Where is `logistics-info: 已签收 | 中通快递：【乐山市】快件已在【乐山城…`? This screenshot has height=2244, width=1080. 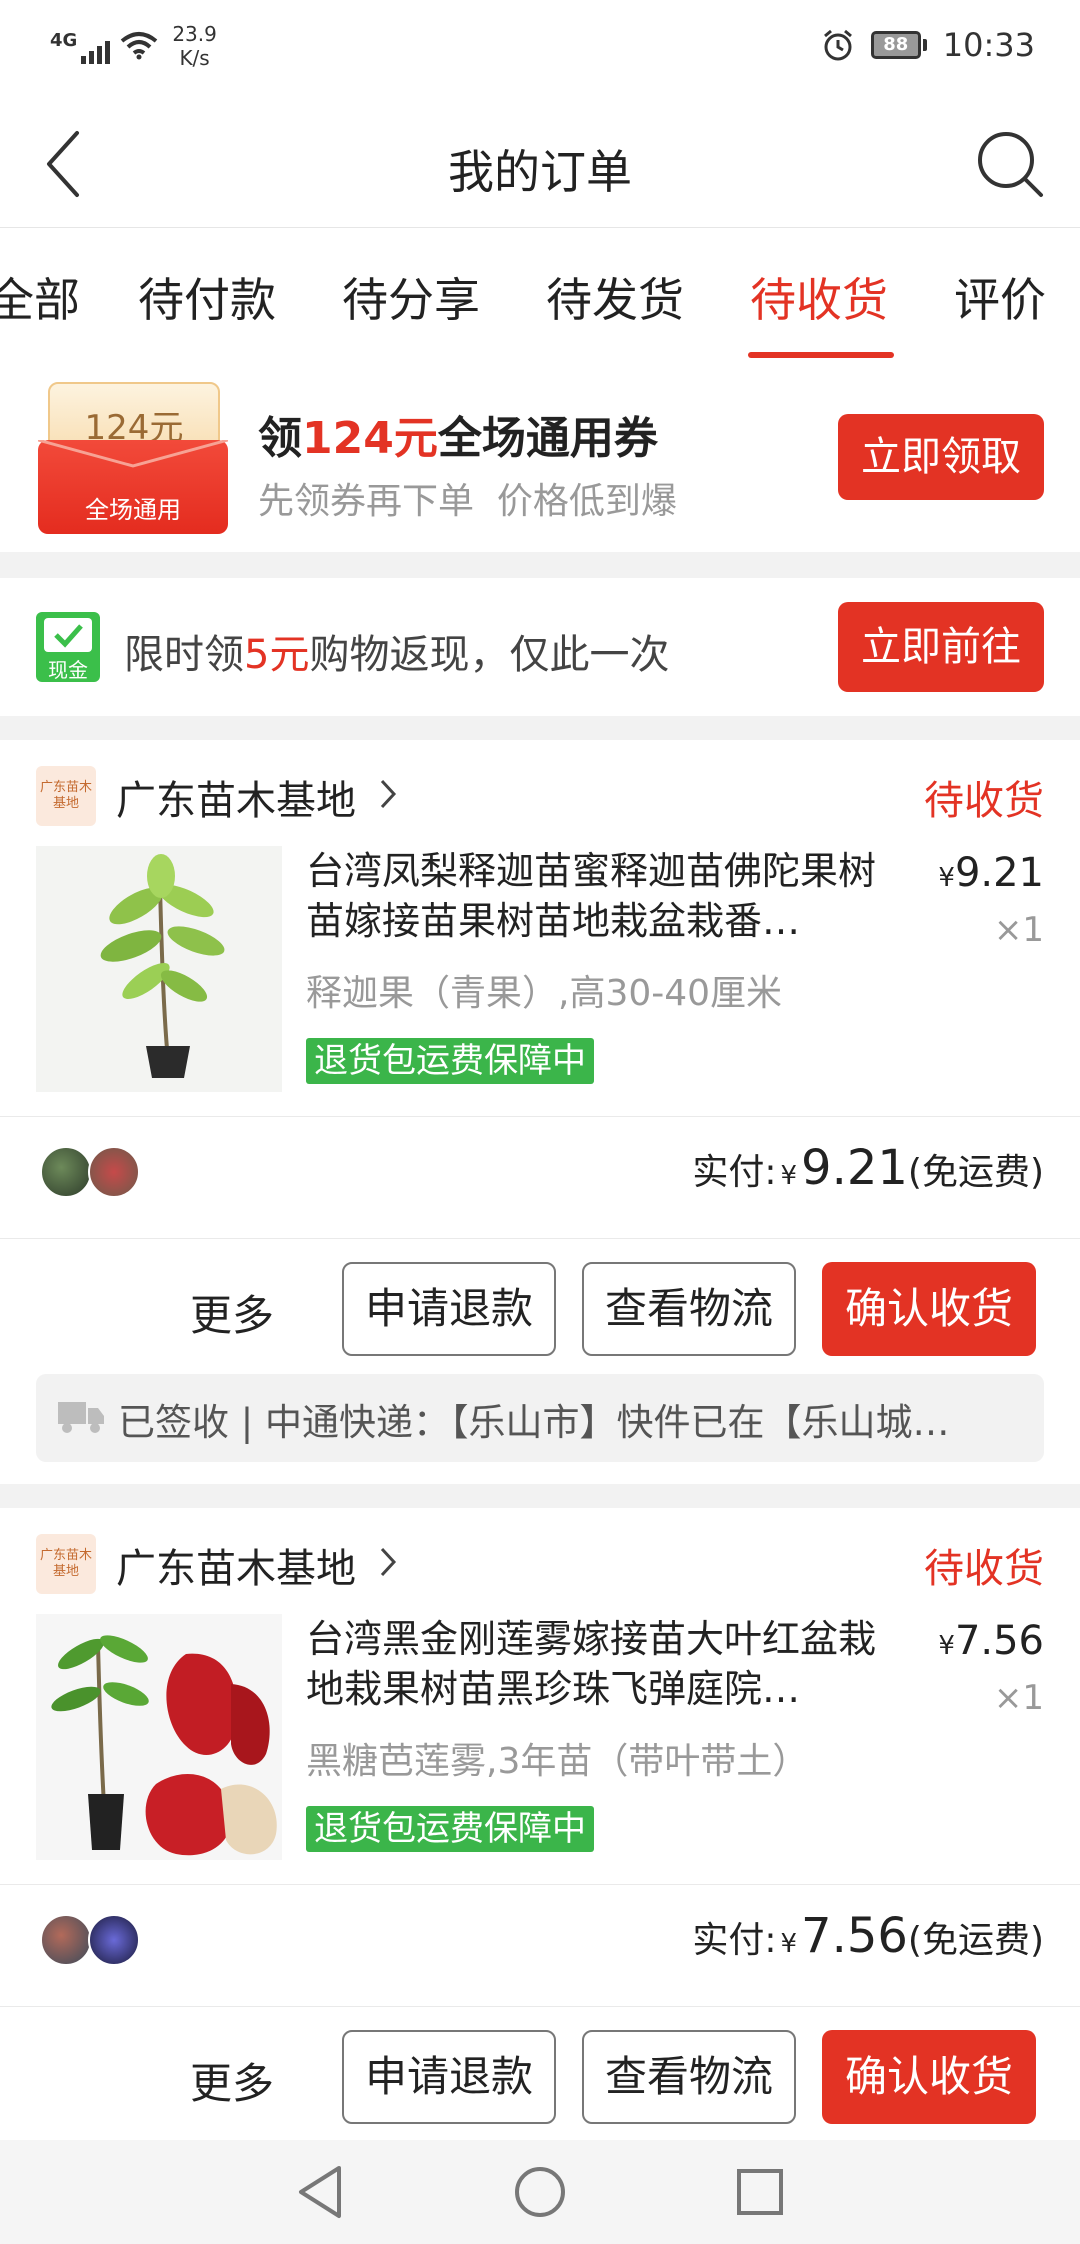
logistics-info: 已签收 | 中通快递：【乐山市】快件已在【乐山城… is located at coordinates (540, 1418).